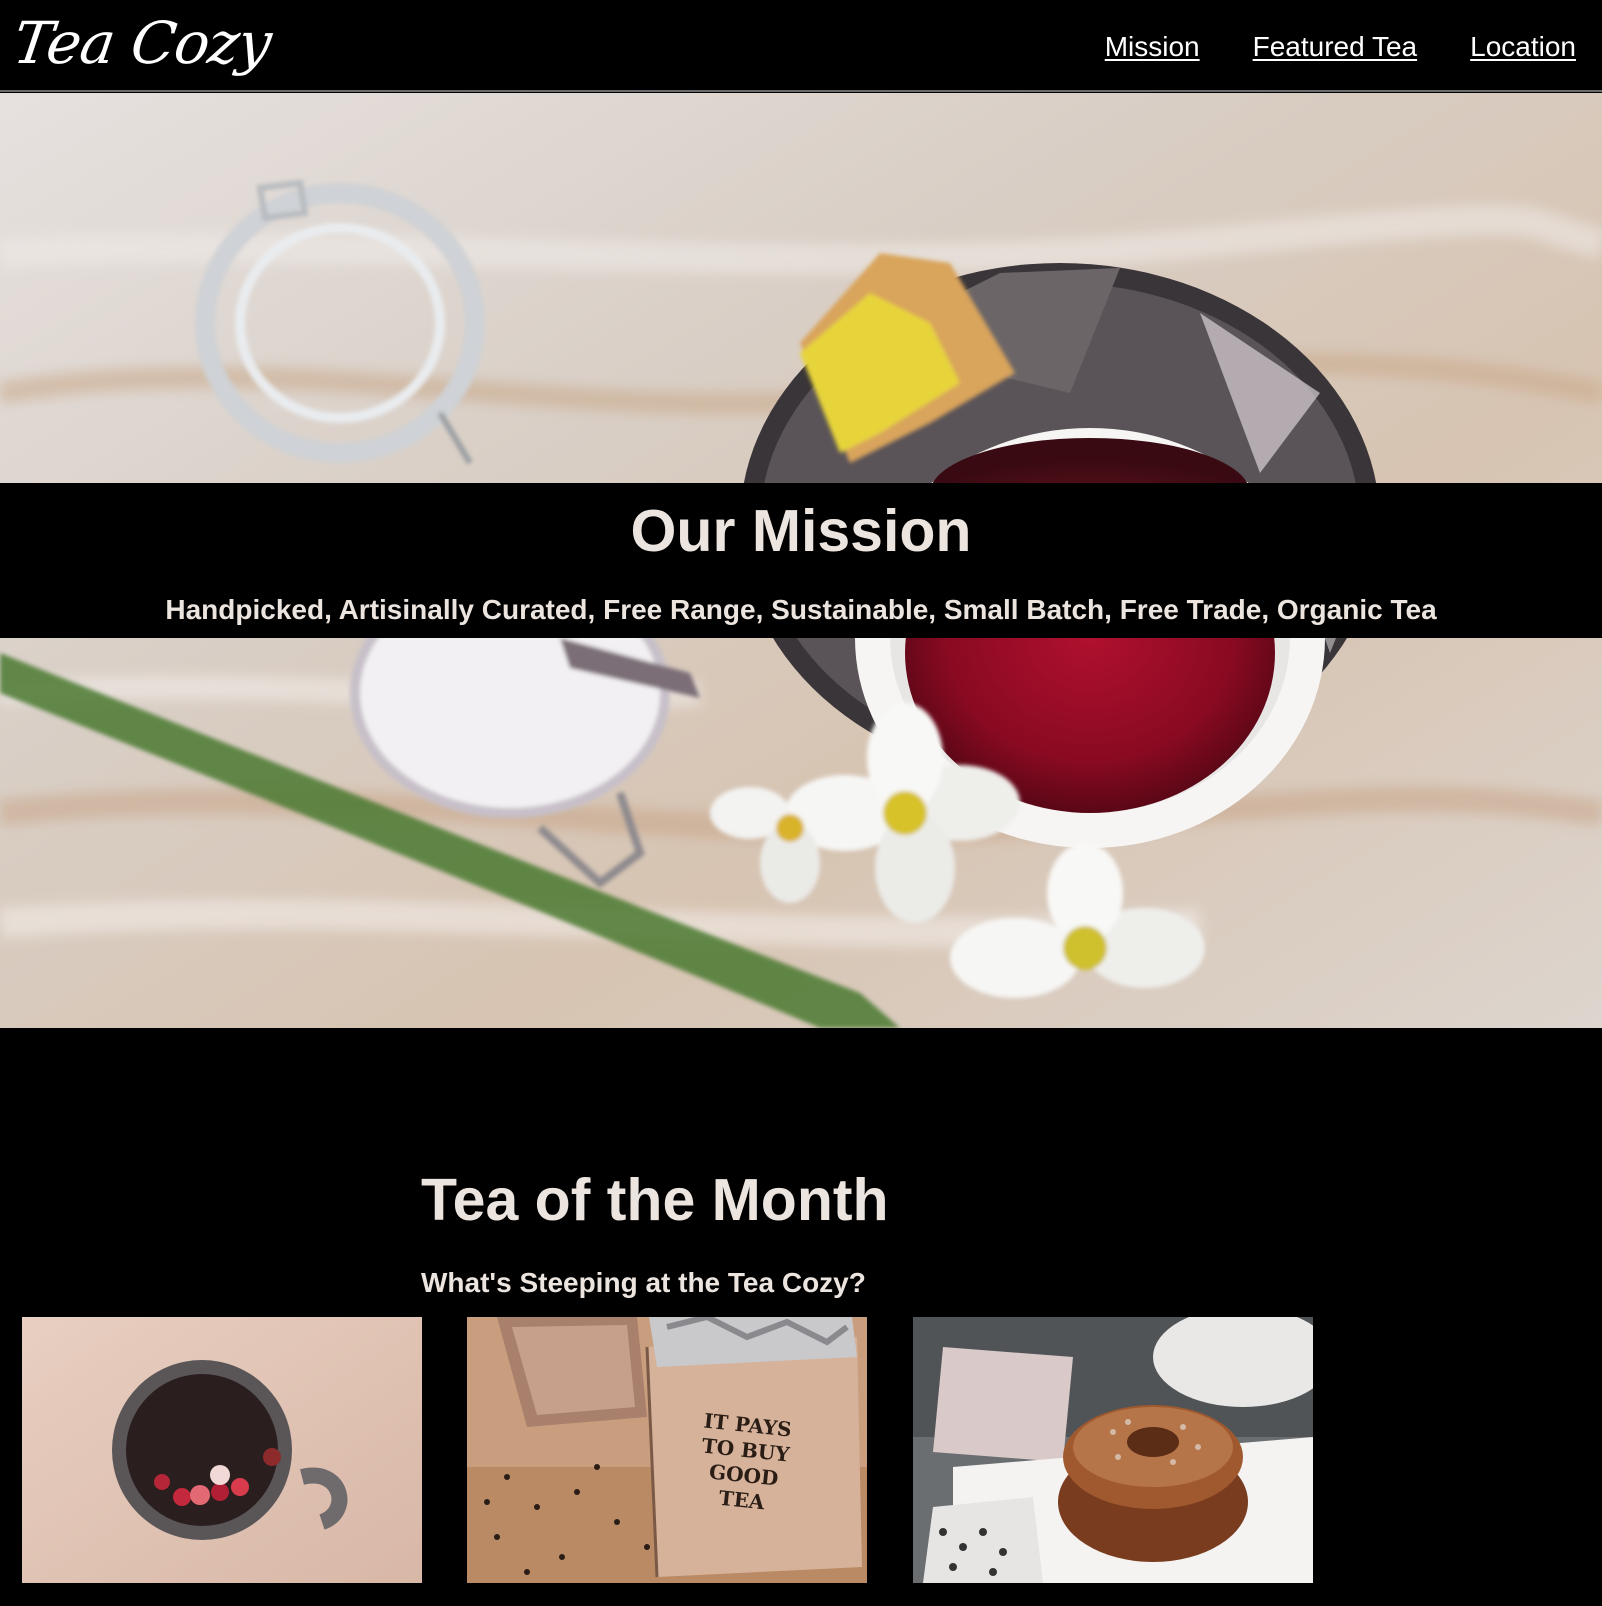 The height and width of the screenshot is (1606, 1602). I want to click on logo: Tea Cozy, so click(142, 43).